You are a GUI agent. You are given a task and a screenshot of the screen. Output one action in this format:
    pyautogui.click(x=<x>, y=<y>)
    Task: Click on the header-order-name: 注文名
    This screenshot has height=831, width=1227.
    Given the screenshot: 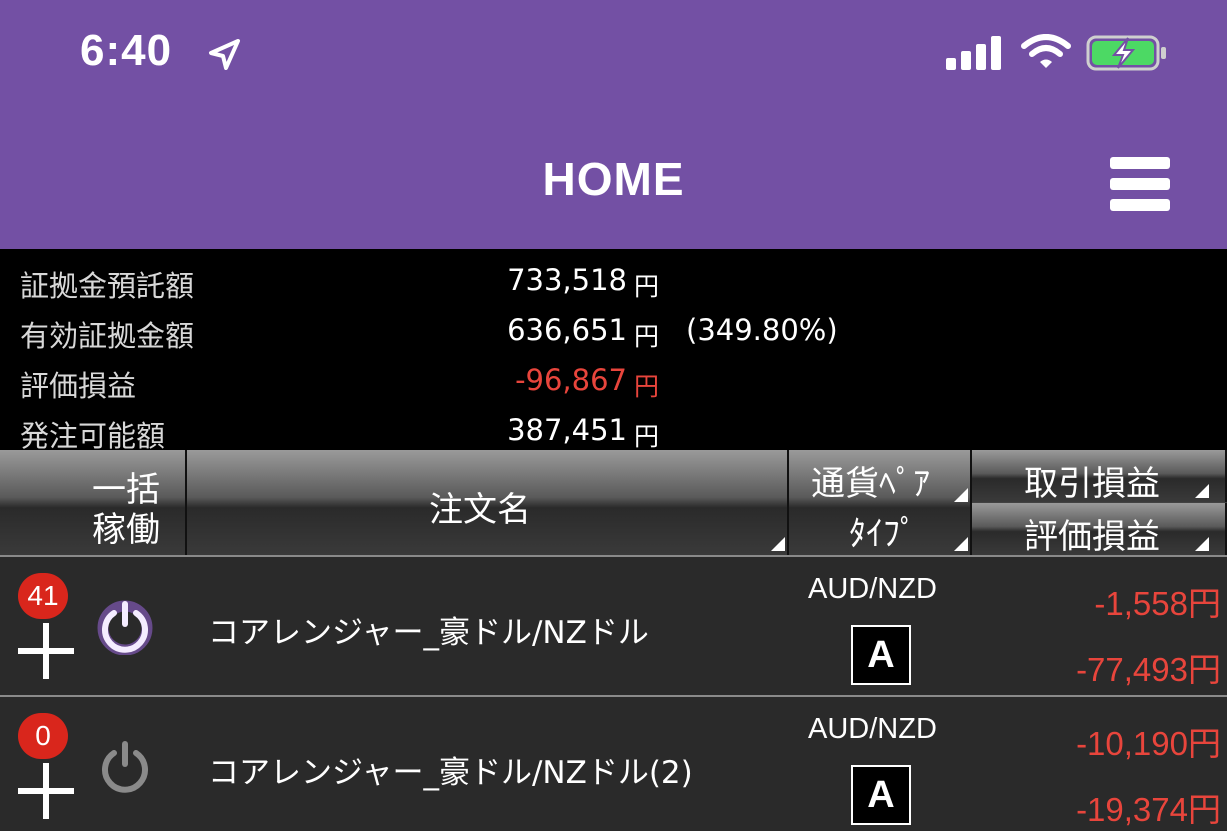 What is the action you would take?
    pyautogui.click(x=488, y=502)
    